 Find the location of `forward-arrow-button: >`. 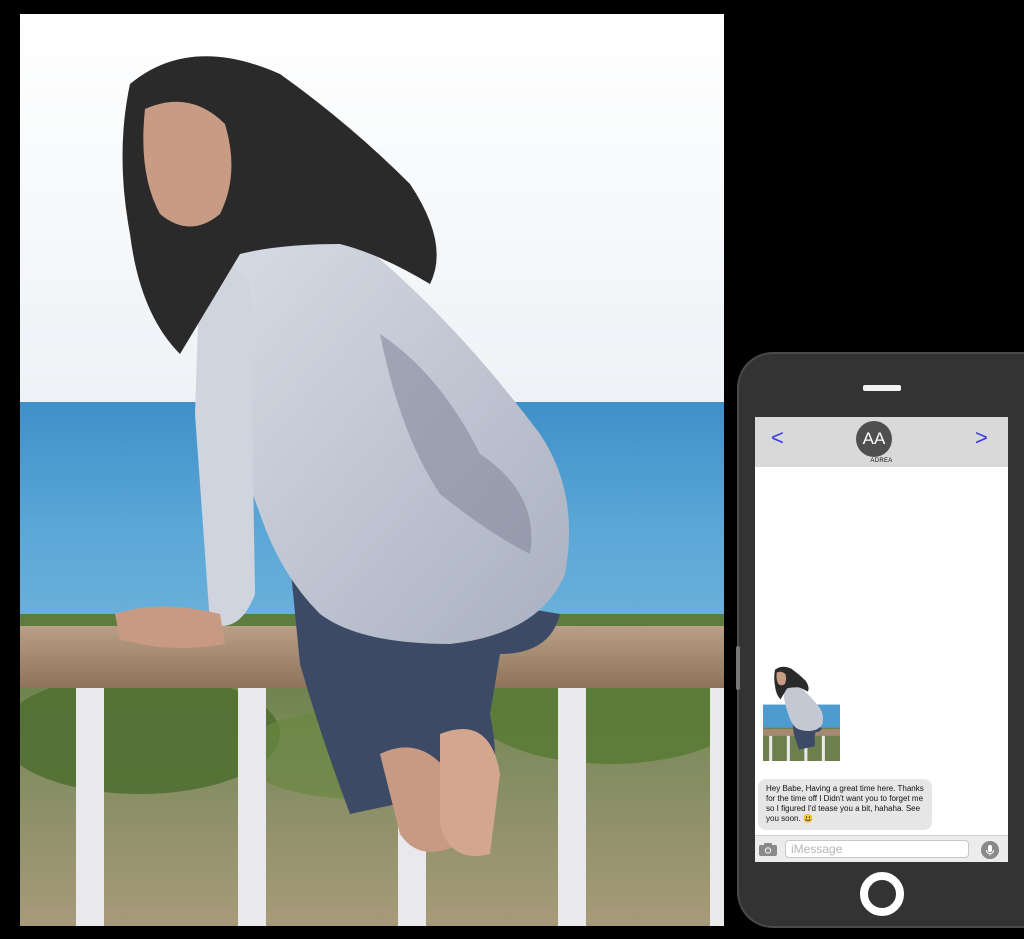

forward-arrow-button: > is located at coordinates (981, 438).